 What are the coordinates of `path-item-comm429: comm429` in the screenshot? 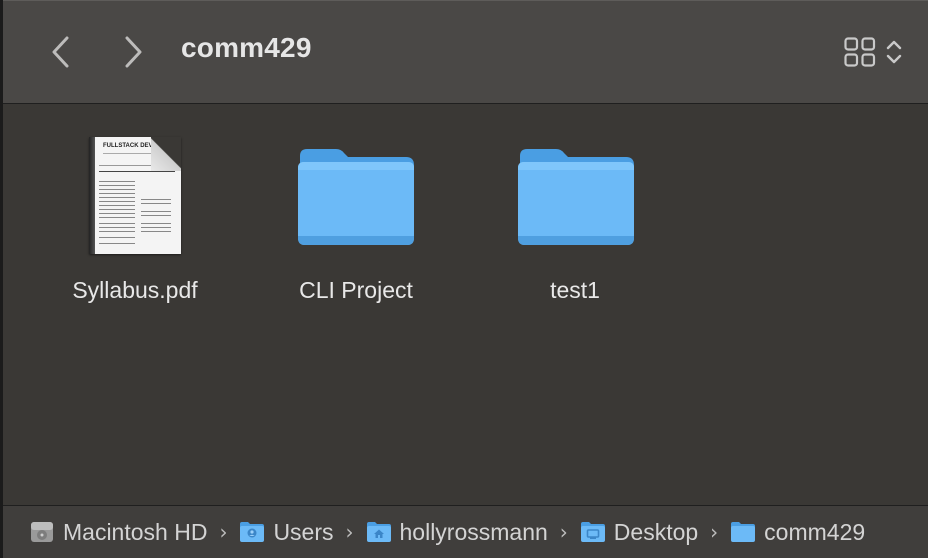 It's located at (797, 532).